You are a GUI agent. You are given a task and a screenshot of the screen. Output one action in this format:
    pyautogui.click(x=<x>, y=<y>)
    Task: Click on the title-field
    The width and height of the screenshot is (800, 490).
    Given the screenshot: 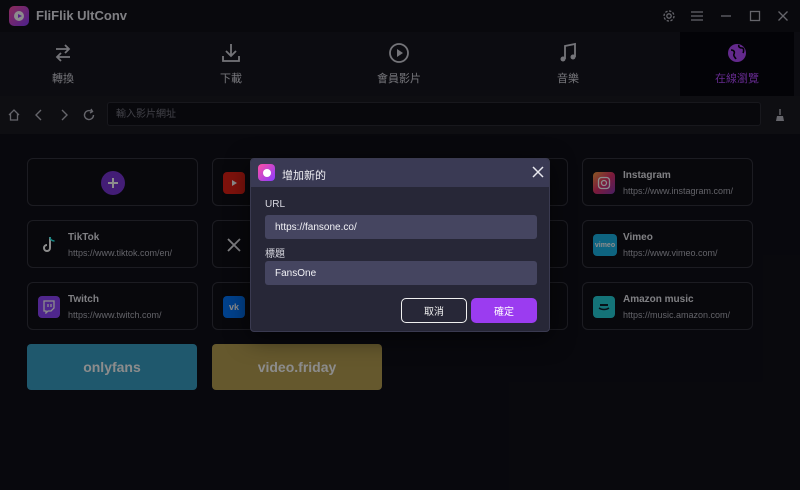 What is the action you would take?
    pyautogui.click(x=401, y=273)
    